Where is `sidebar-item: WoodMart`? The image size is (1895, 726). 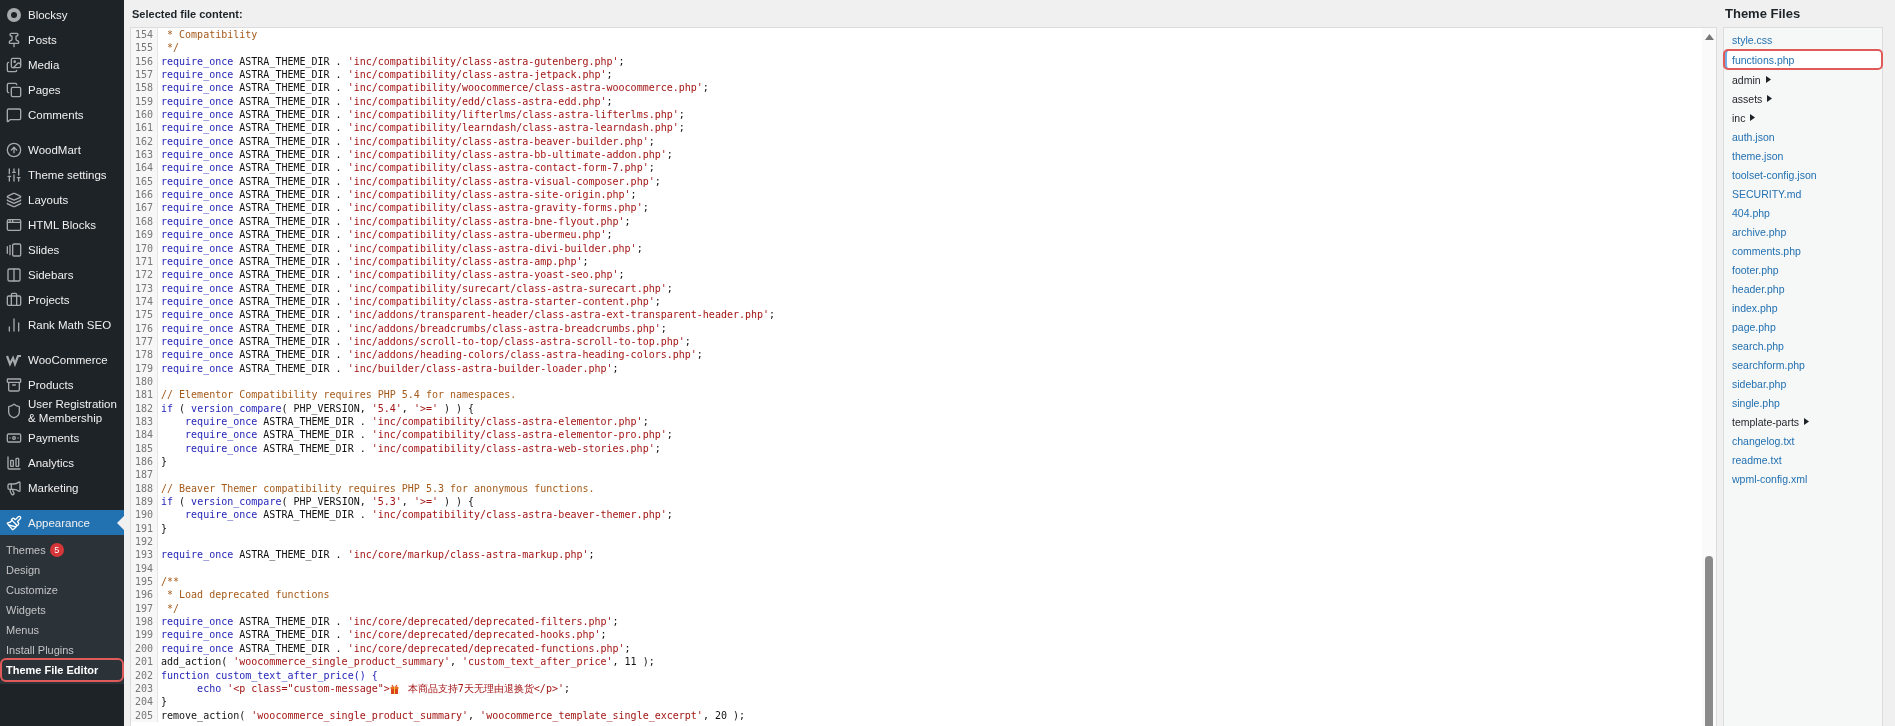 sidebar-item: WoodMart is located at coordinates (62, 149).